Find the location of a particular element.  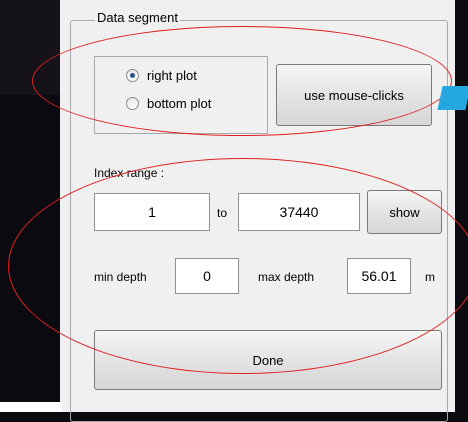

data-segment-title: Data segment is located at coordinates (137, 17).